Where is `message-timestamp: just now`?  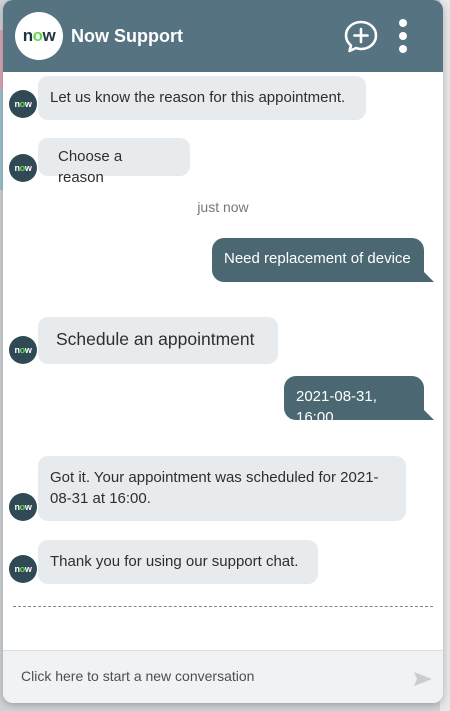 message-timestamp: just now is located at coordinates (223, 207).